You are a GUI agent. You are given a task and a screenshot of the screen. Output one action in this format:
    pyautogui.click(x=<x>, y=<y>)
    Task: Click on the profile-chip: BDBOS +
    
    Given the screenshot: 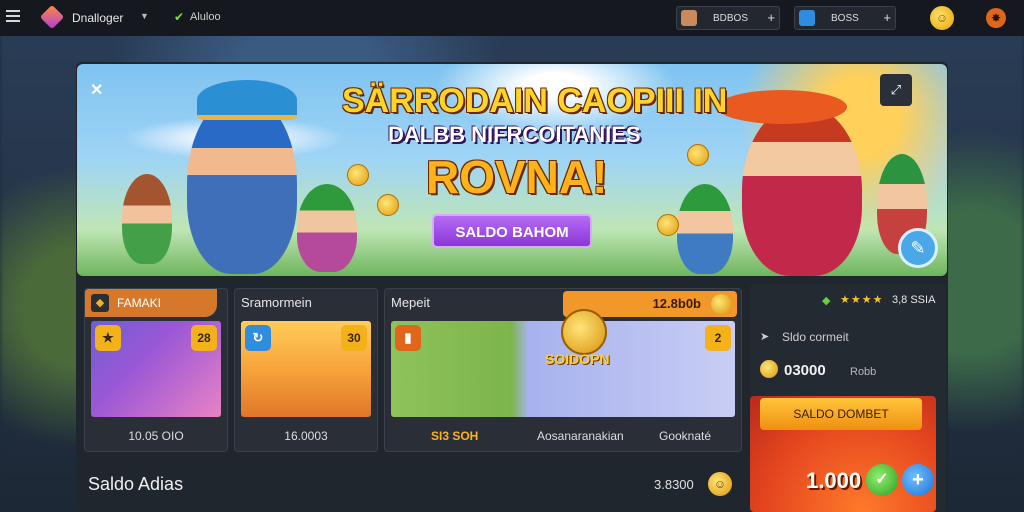 What is the action you would take?
    pyautogui.click(x=728, y=18)
    